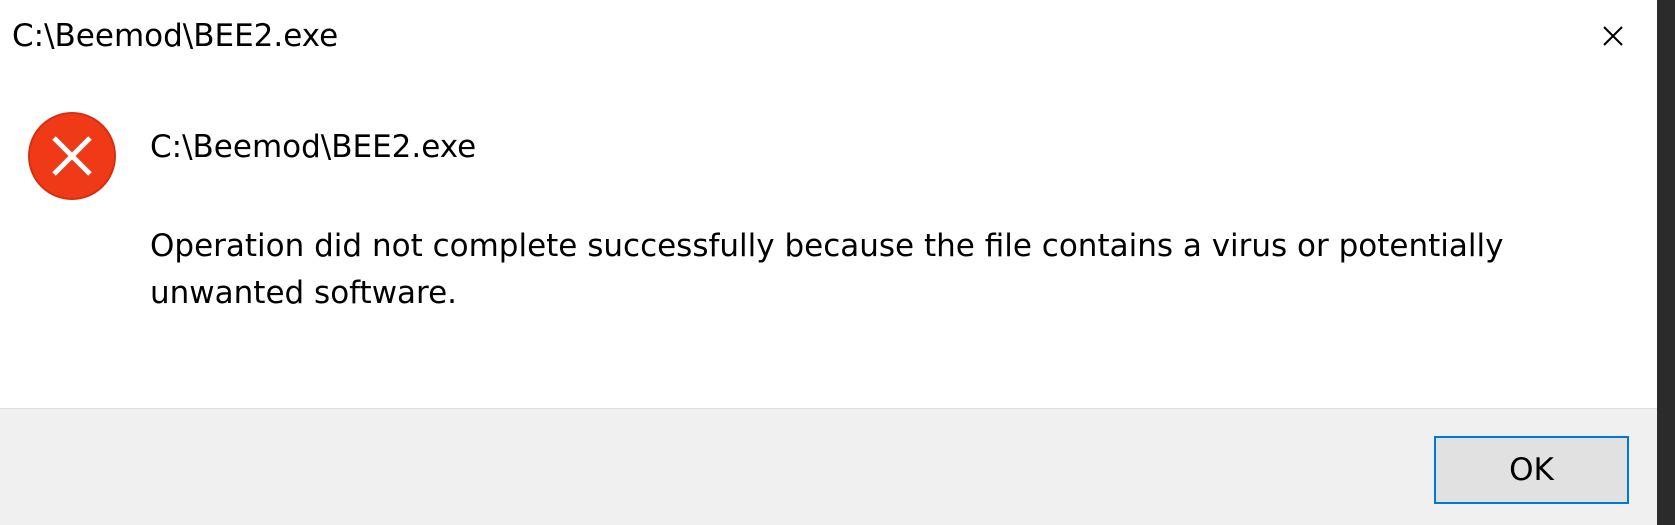 The height and width of the screenshot is (525, 1675). Describe the element at coordinates (313, 147) in the screenshot. I see `file-path-heading: C:\Beemod\BEE2.exe` at that location.